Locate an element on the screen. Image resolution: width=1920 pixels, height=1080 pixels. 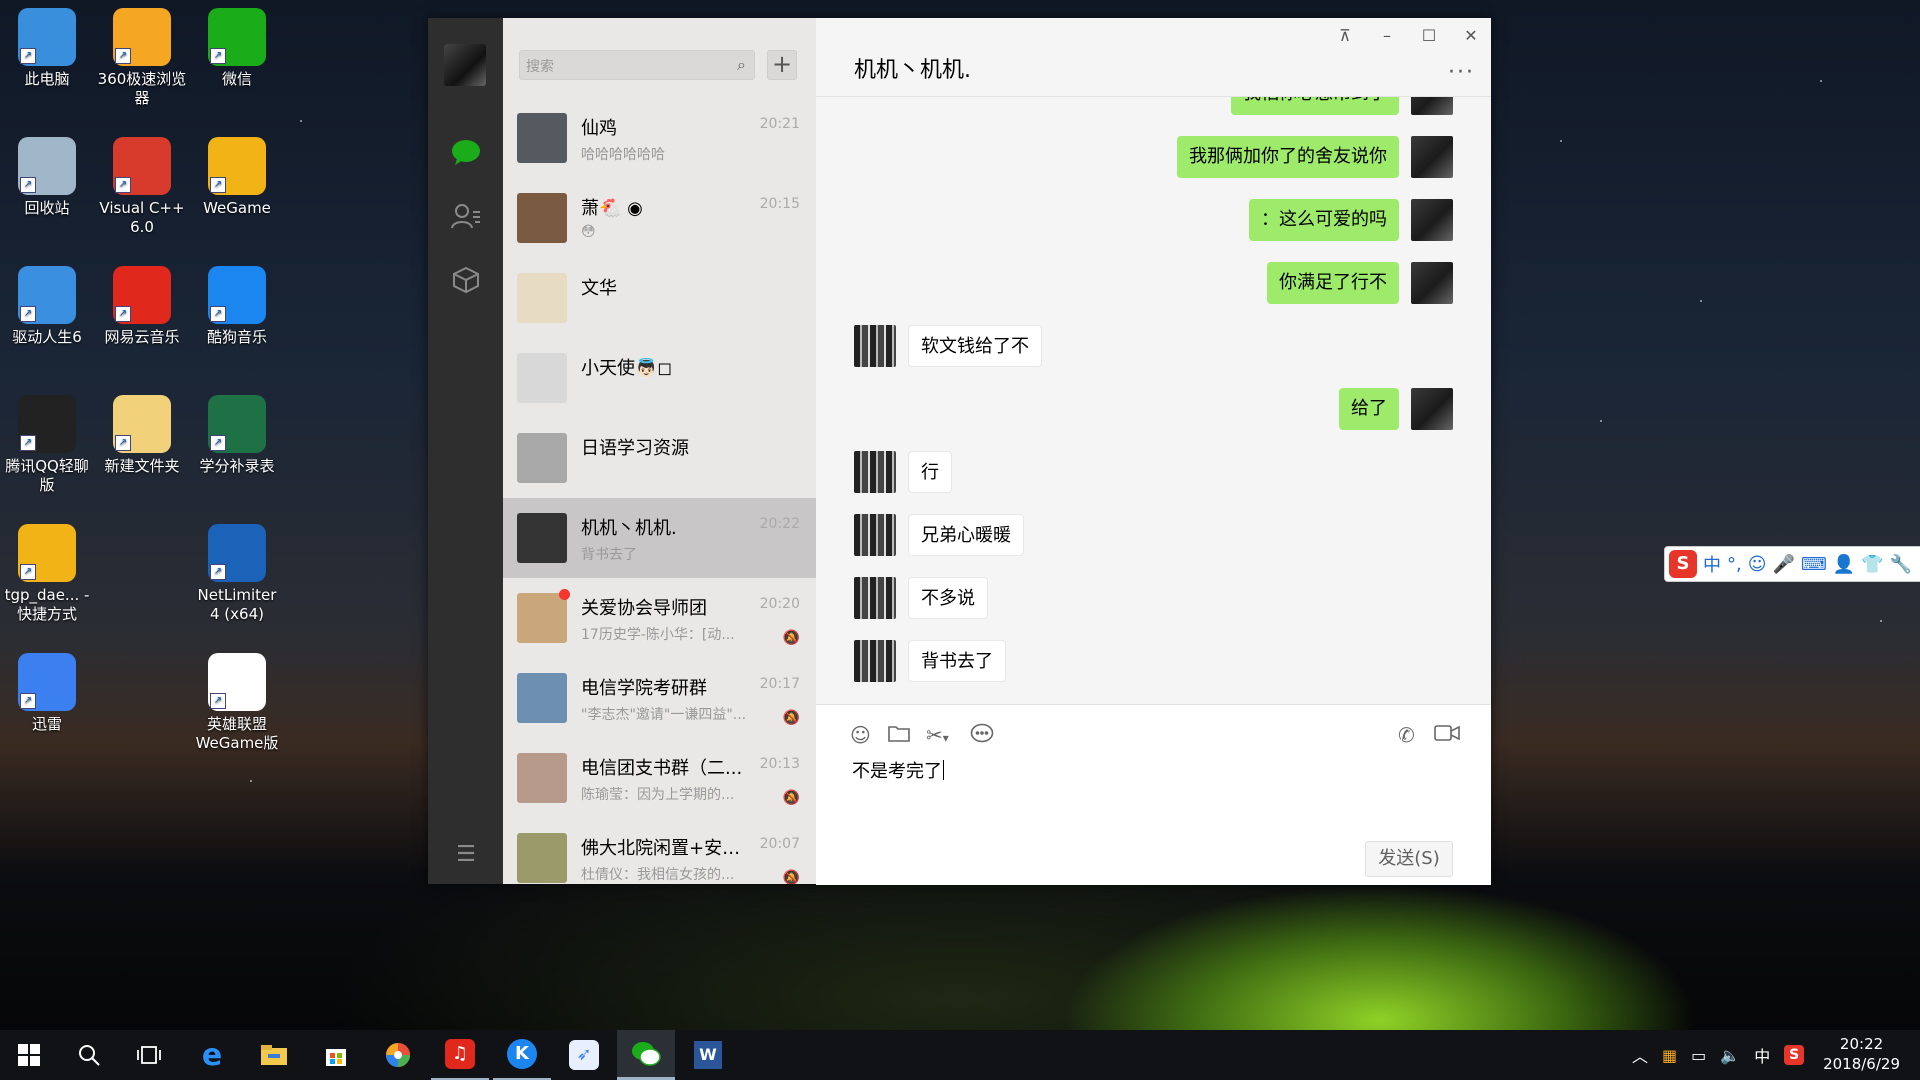
desktop-icon: ↗ 学分补录表 is located at coordinates (237, 435).